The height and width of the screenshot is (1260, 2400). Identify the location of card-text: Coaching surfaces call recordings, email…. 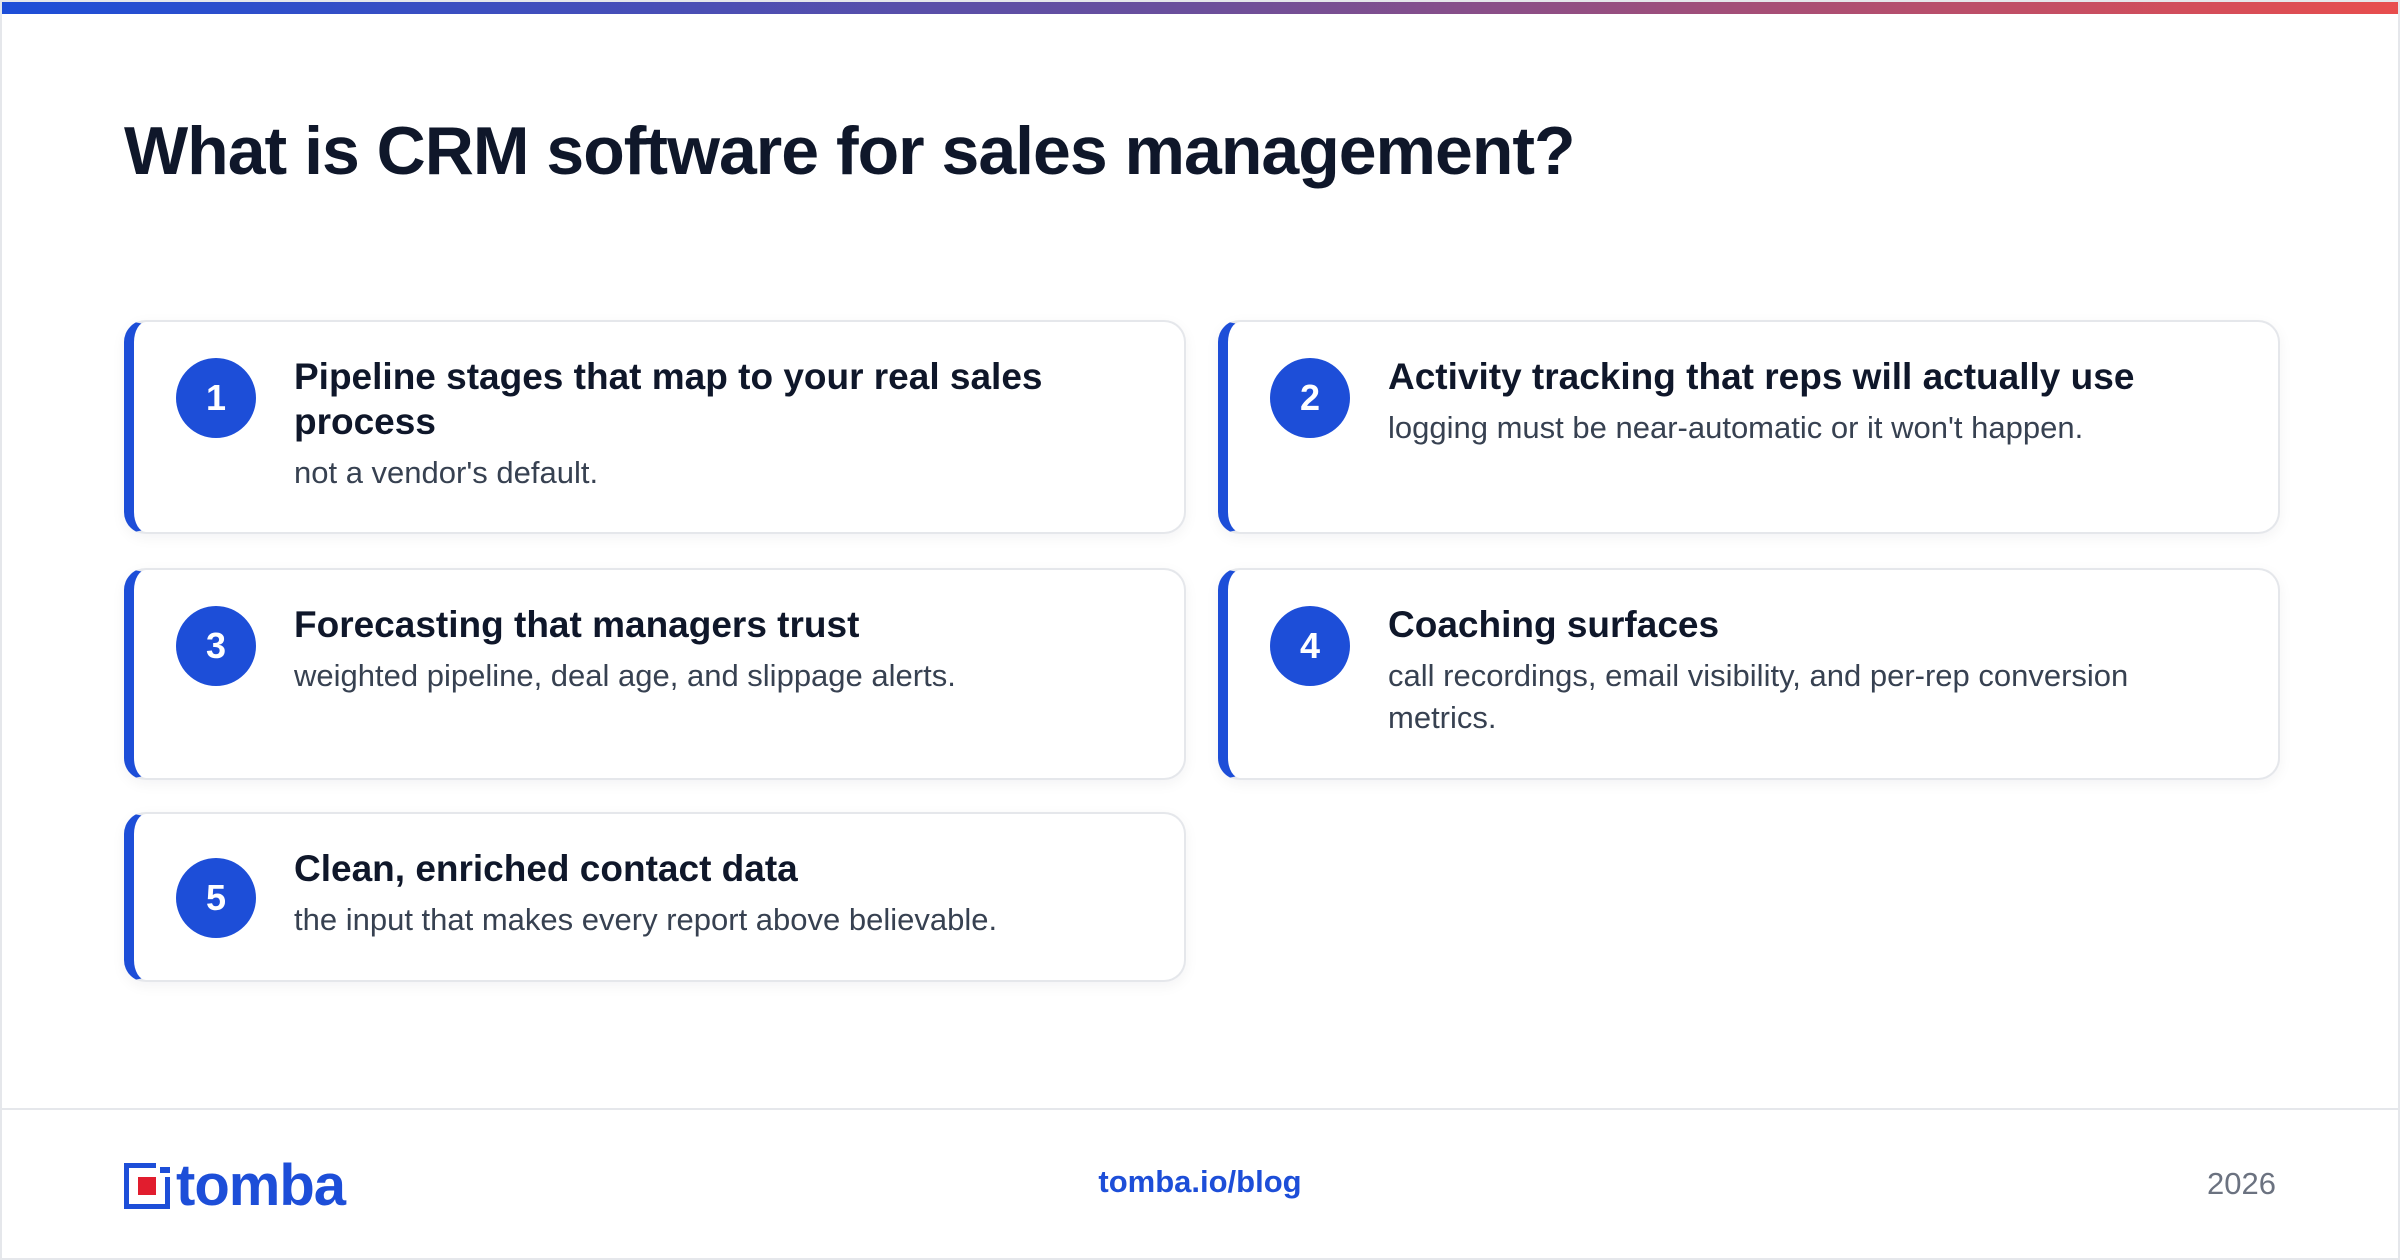
(1813, 670).